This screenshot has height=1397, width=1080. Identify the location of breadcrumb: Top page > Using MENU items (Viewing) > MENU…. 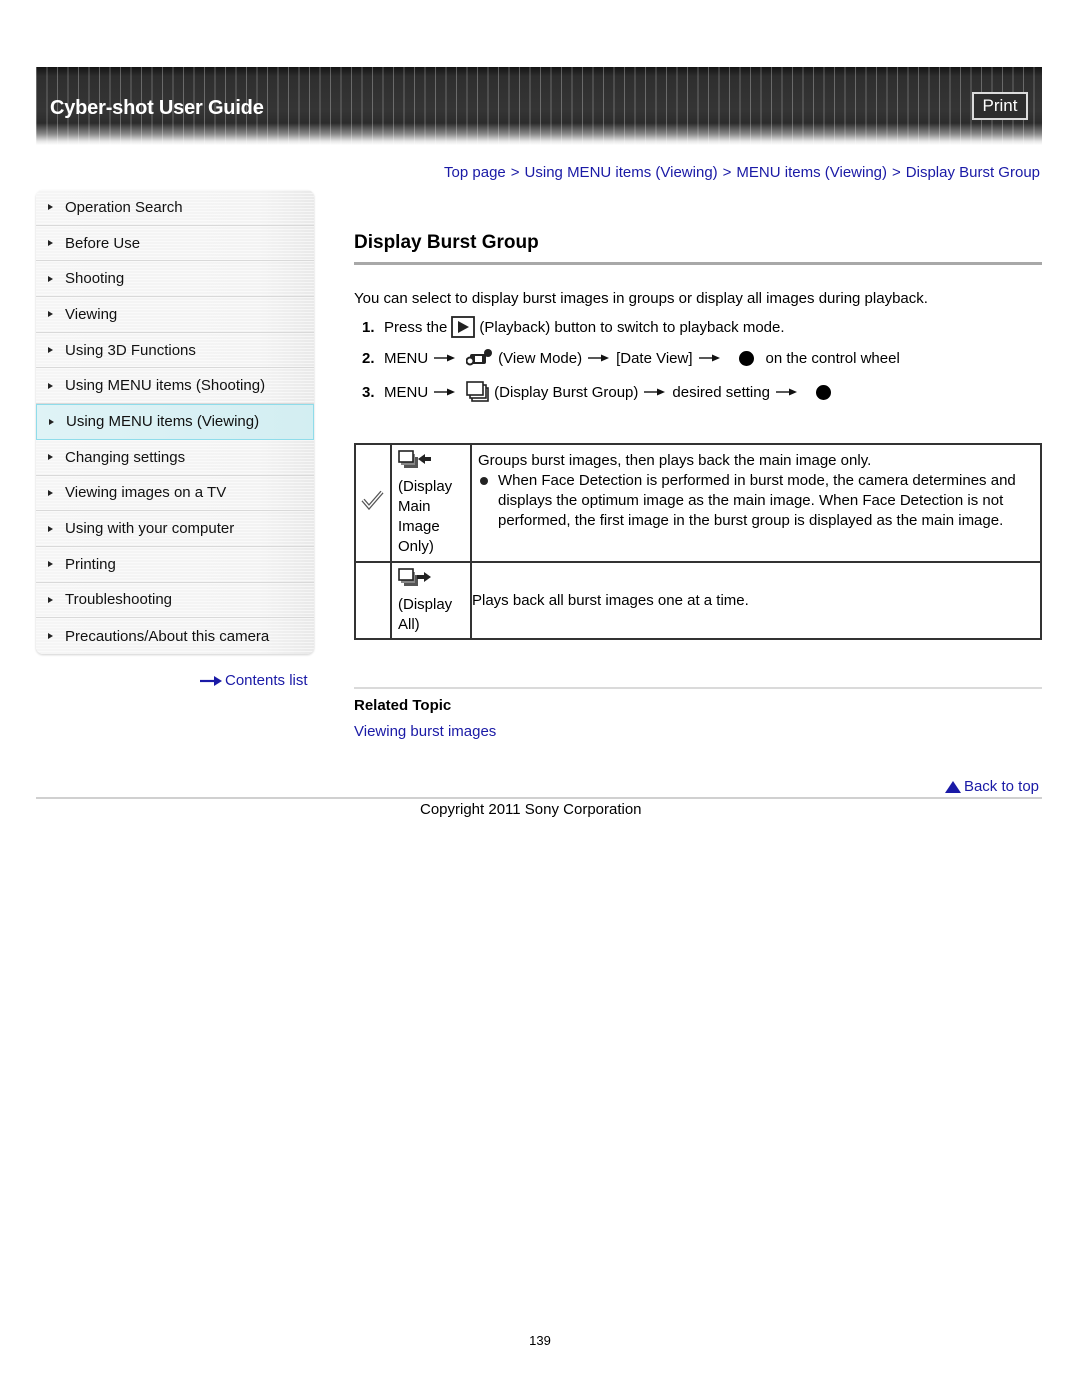
(742, 172).